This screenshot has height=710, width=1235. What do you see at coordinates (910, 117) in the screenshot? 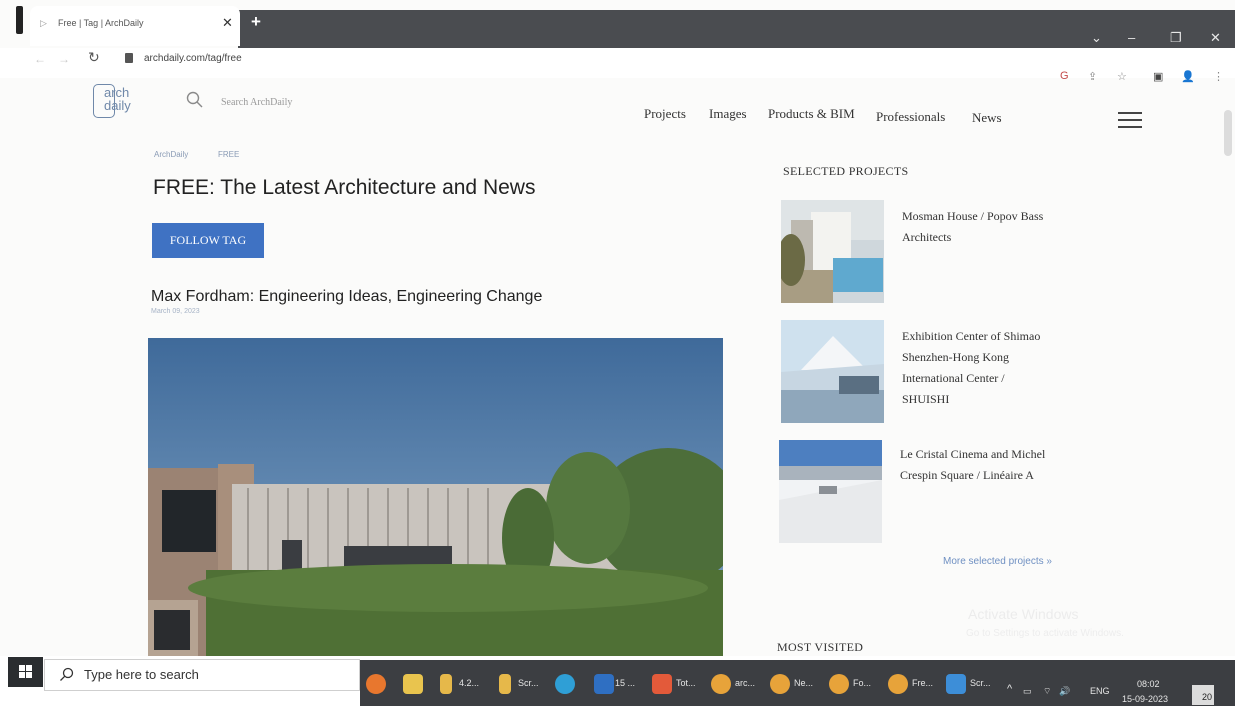
I see `nav-professionals: Professionals` at bounding box center [910, 117].